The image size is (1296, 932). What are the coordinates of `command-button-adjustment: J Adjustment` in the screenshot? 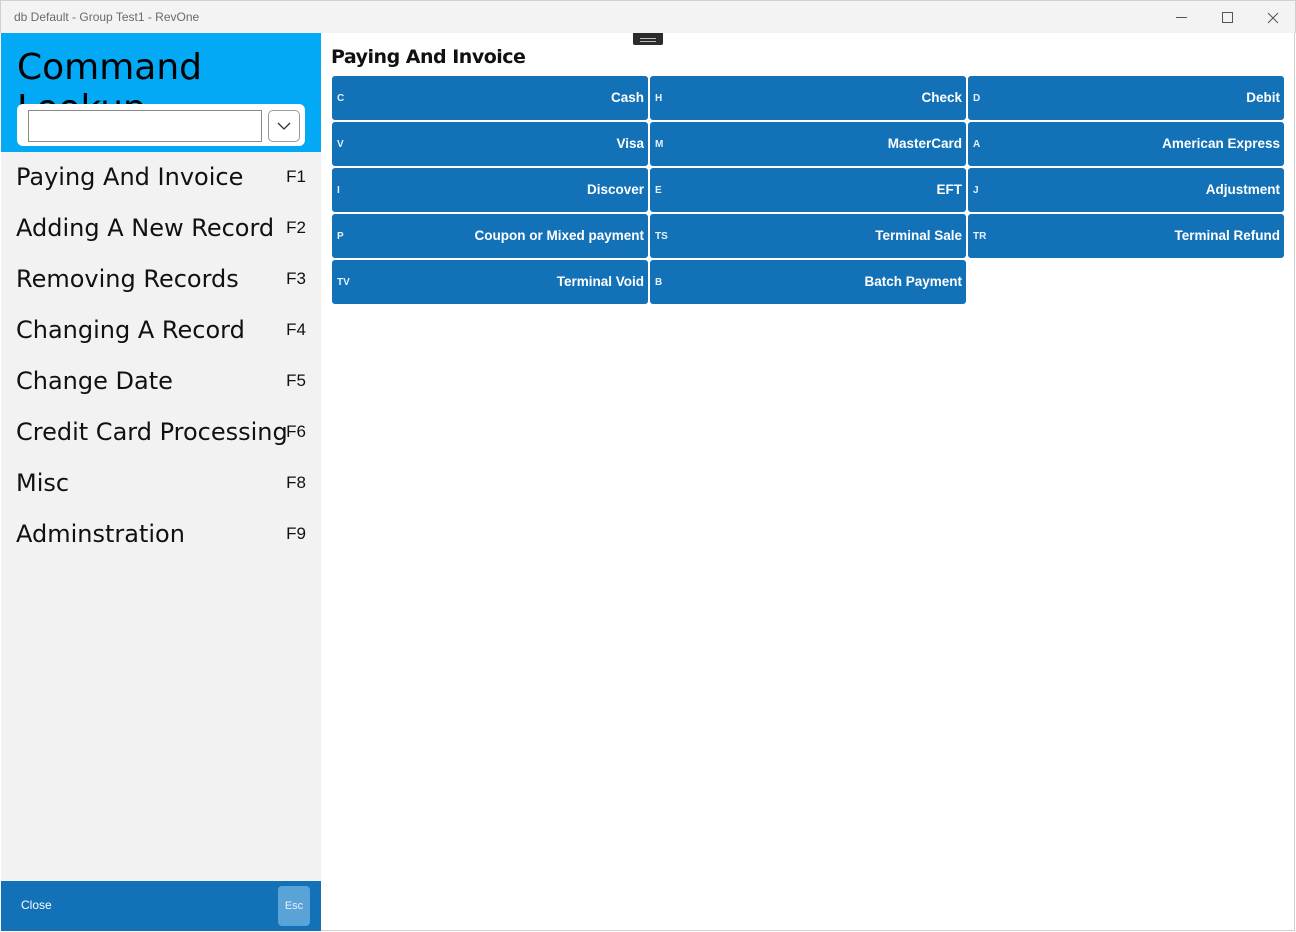 It's located at (1126, 190).